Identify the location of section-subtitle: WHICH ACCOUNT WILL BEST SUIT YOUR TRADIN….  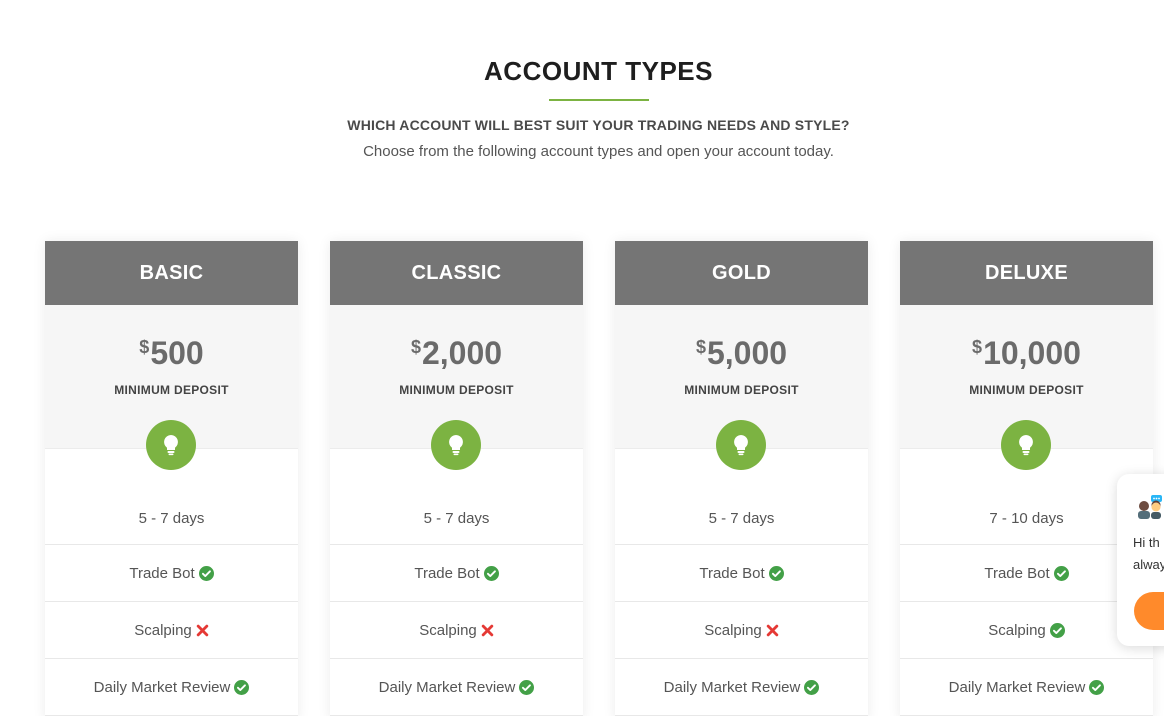
(598, 125).